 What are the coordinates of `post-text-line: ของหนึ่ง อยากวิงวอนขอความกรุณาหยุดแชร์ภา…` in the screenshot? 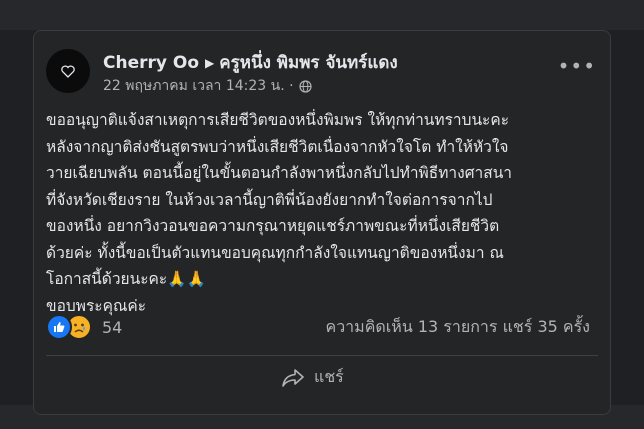 It's located at (273, 226).